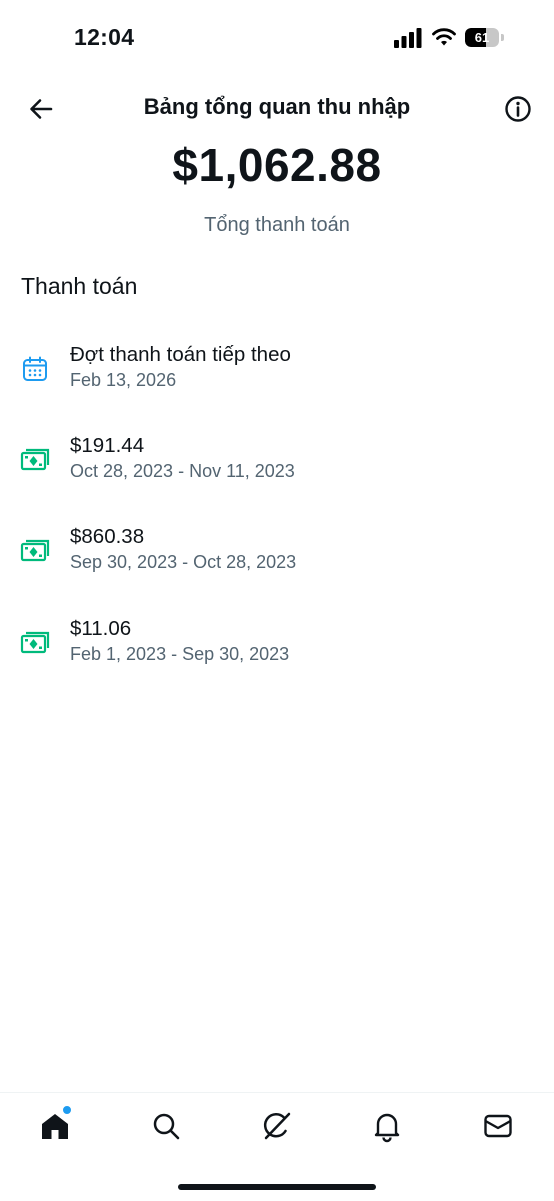 This screenshot has height=1201, width=554. I want to click on payment-amount: $860.38, so click(107, 536).